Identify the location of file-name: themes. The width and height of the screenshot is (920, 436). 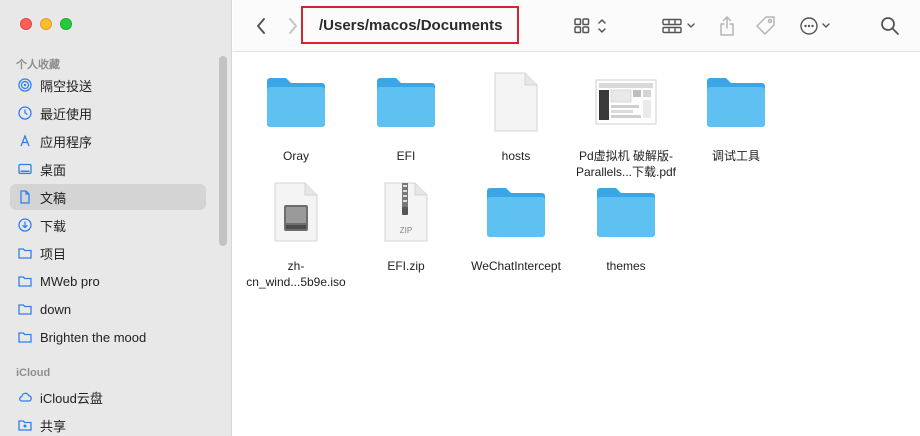
(626, 266).